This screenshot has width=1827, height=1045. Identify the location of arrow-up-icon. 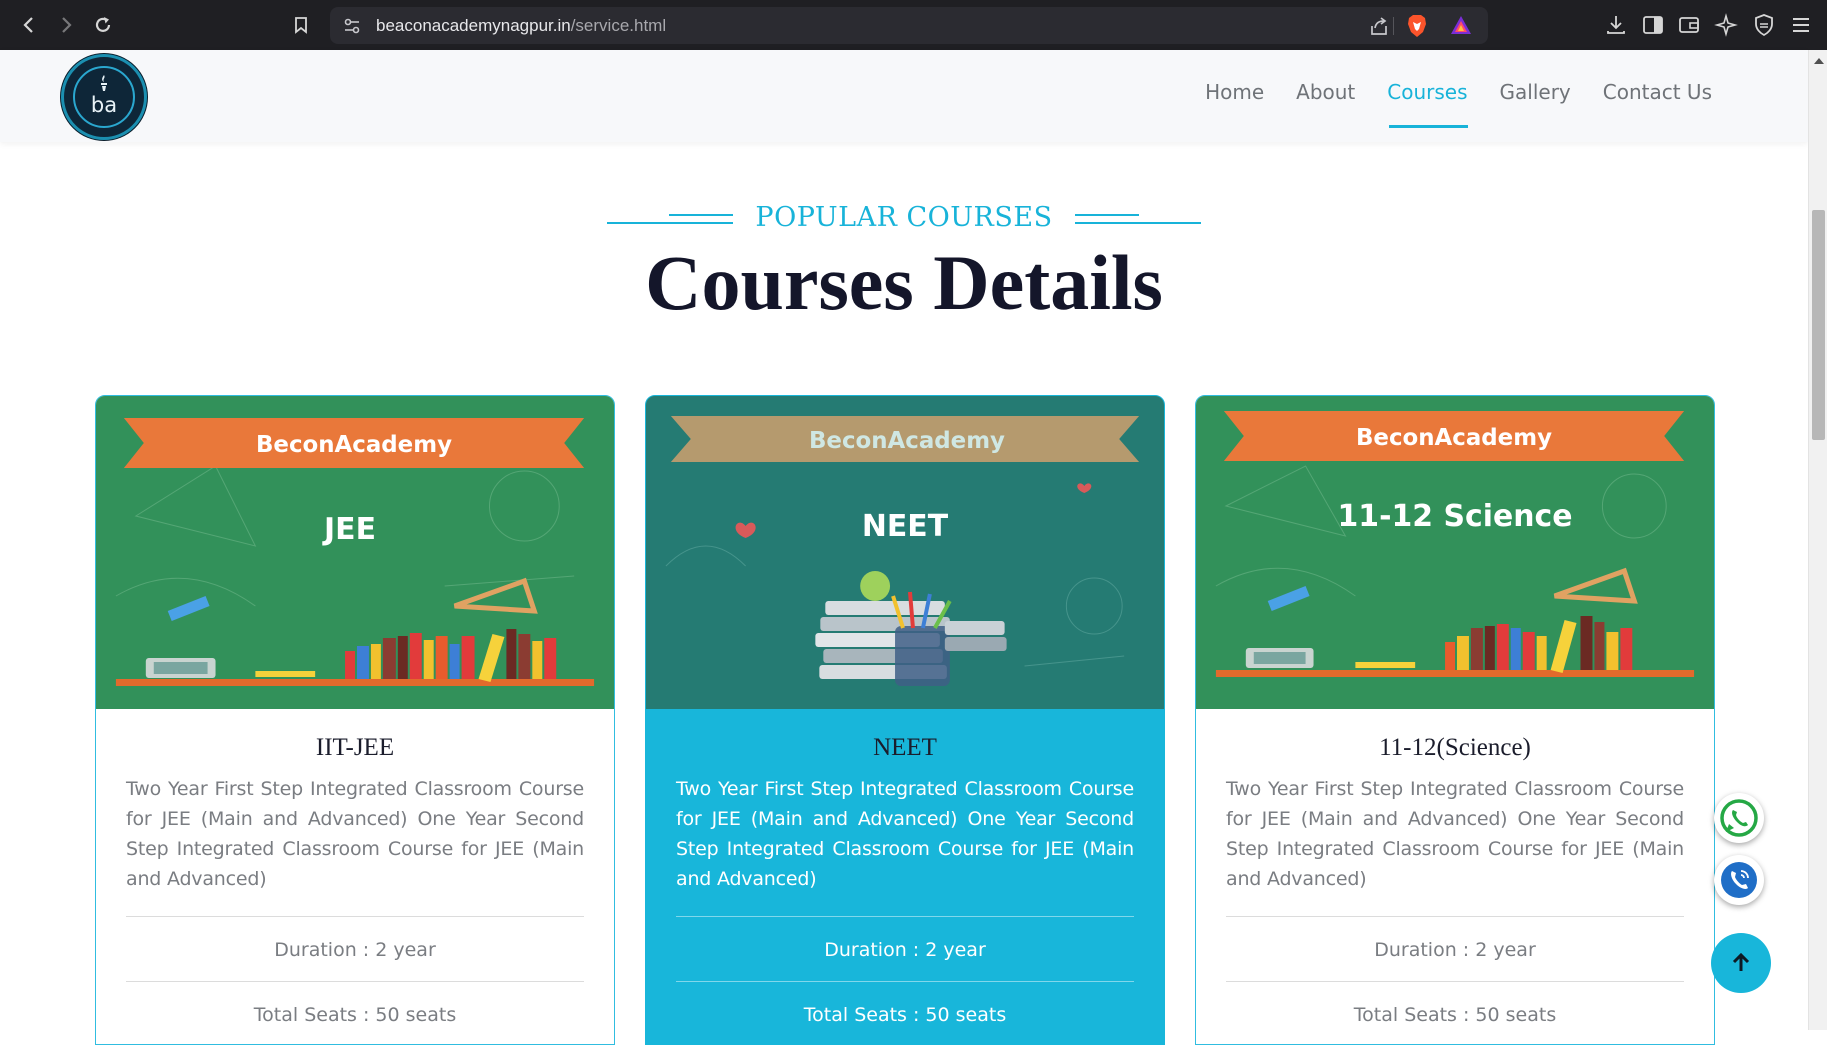
(1741, 961).